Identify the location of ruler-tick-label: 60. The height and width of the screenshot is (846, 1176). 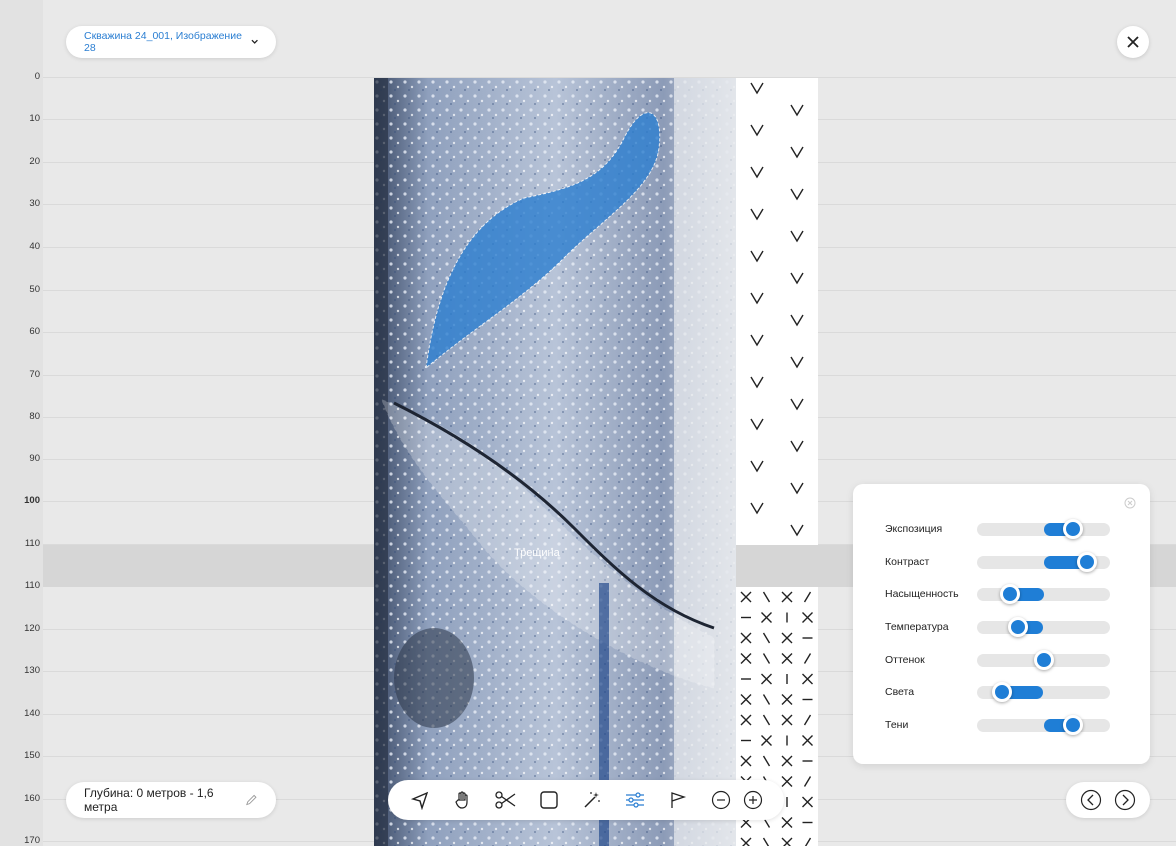
(34, 331).